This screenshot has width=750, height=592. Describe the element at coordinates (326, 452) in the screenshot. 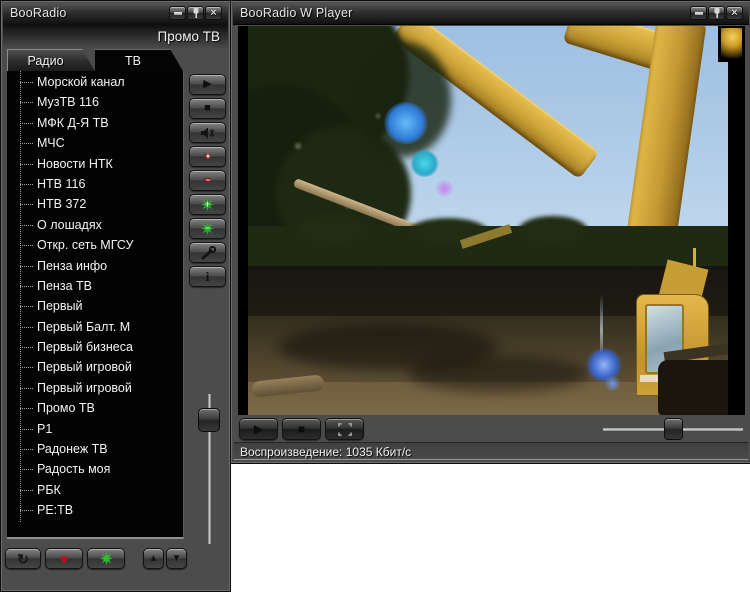

I see `status-text: Воспроизведение: 1035 Кбит/с` at that location.